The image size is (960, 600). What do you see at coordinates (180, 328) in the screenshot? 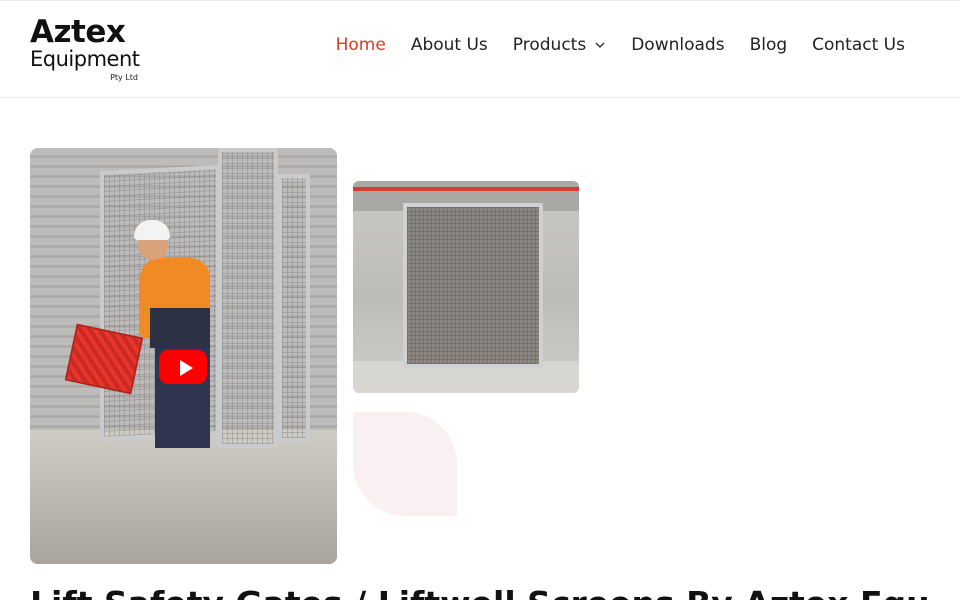
I see `worker-vest` at bounding box center [180, 328].